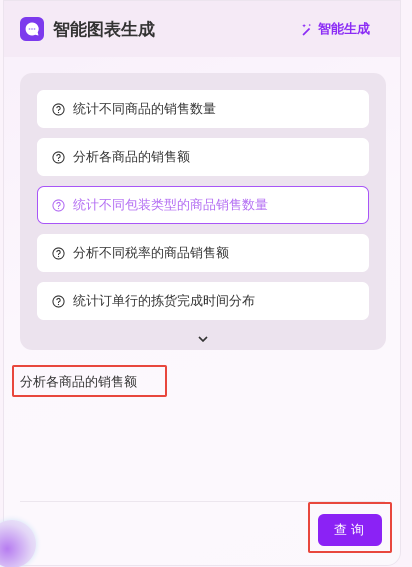  Describe the element at coordinates (78, 382) in the screenshot. I see `input-field: 分析各商品的销售额` at that location.